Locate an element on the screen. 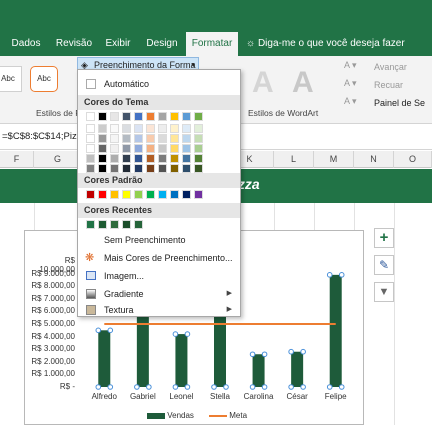 The height and width of the screenshot is (425, 432). column-header: G is located at coordinates (58, 159).